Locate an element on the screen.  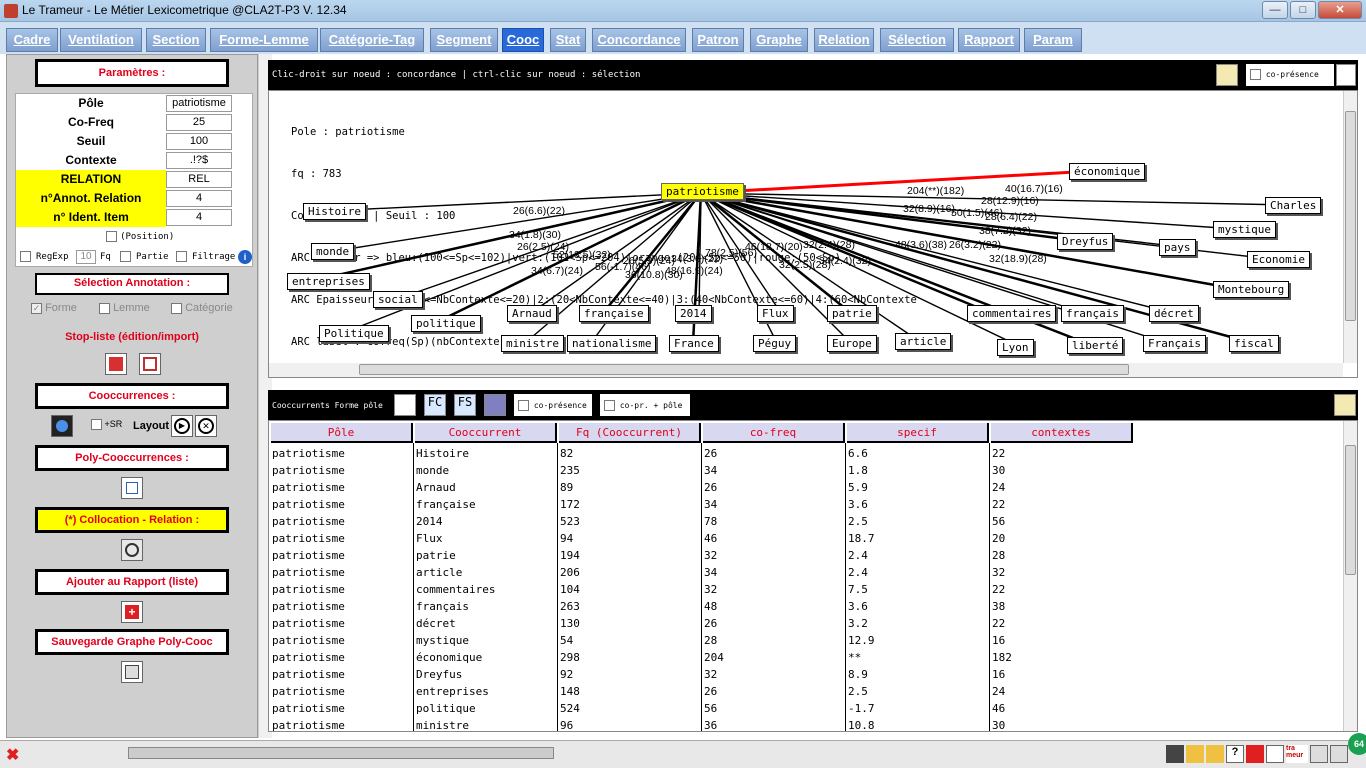
folder-icon is located at coordinates (1345, 405).